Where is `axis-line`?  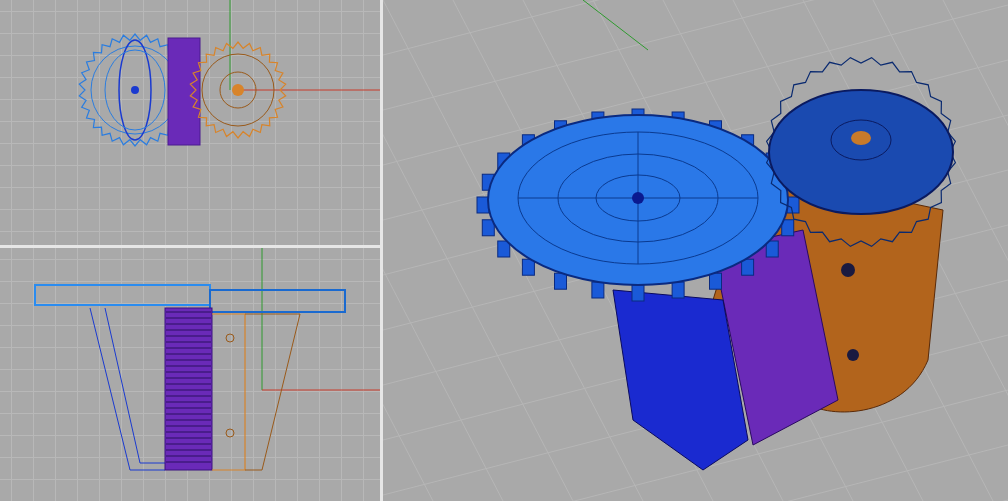
axis-line is located at coordinates (615, 25).